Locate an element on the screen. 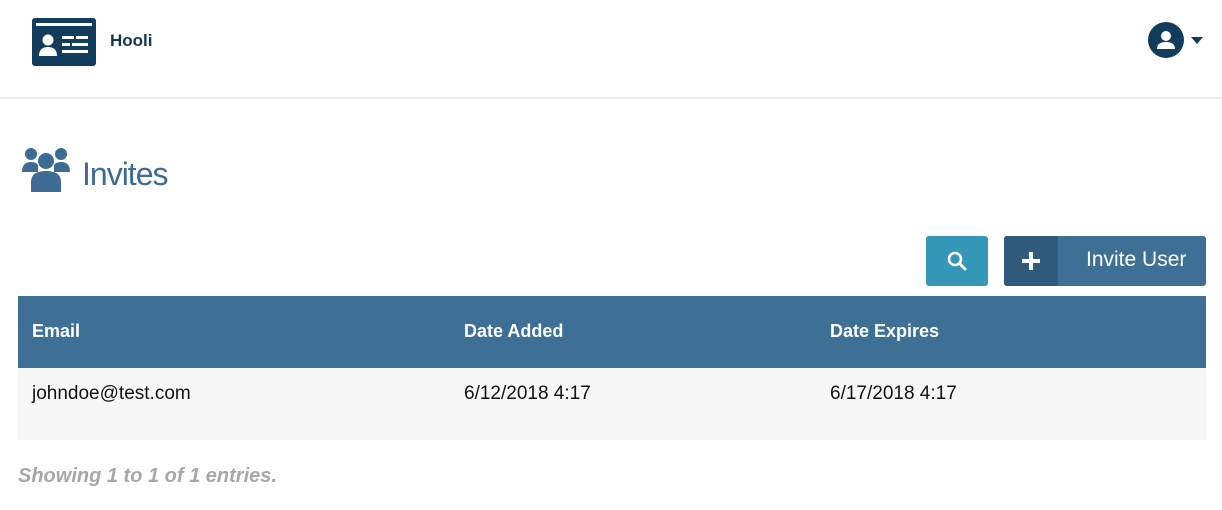 Image resolution: width=1222 pixels, height=510 pixels. search-icon is located at coordinates (957, 261).